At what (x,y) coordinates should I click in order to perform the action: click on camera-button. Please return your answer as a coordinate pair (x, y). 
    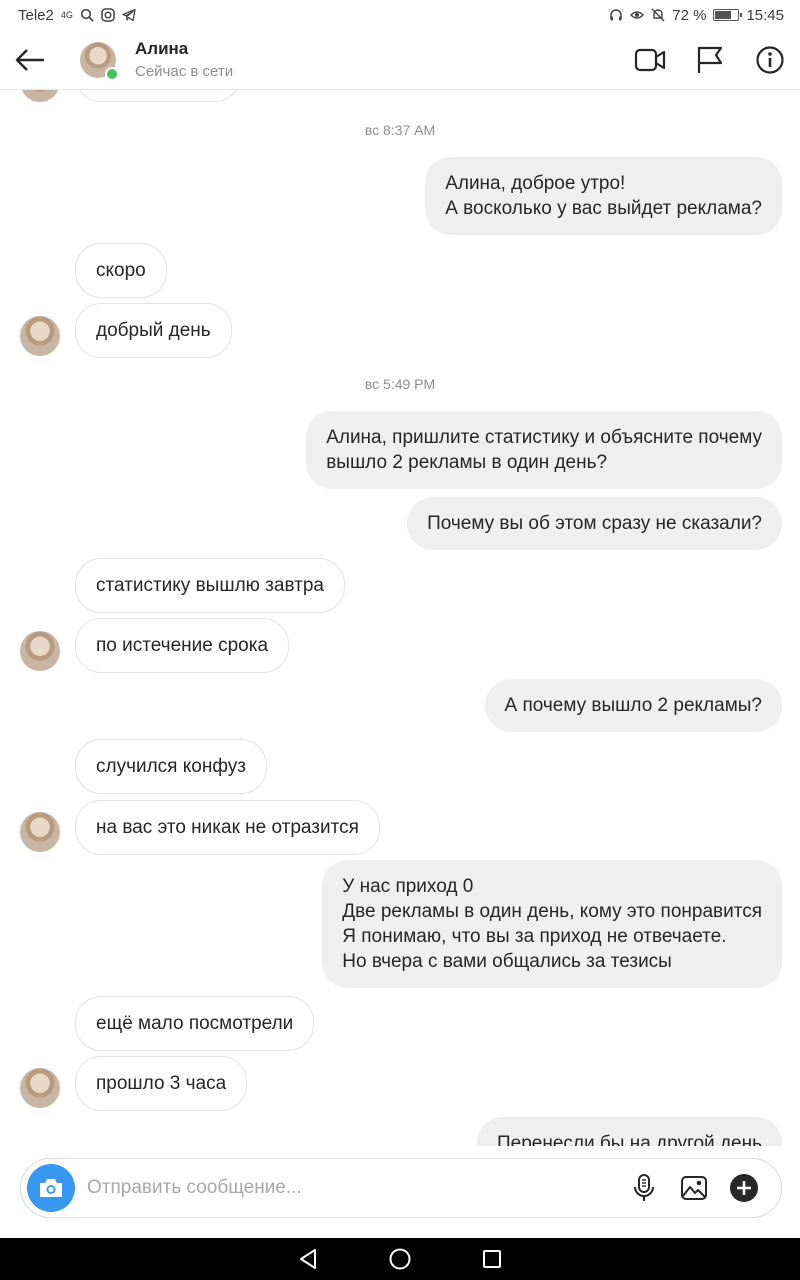
    Looking at the image, I should click on (51, 1188).